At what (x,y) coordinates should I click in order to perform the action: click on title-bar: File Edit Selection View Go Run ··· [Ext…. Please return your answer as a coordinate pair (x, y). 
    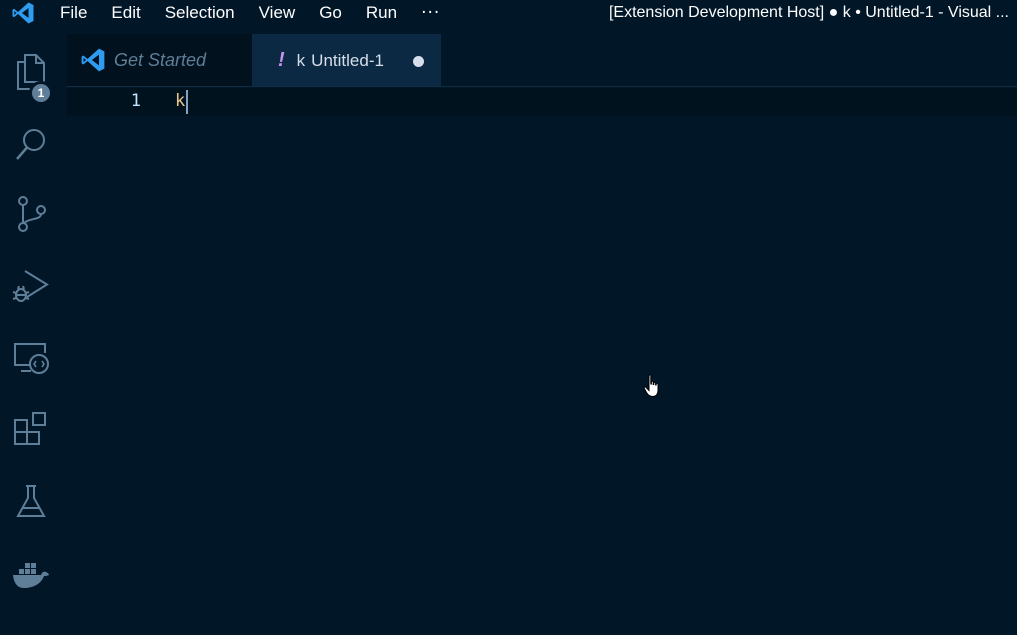
    Looking at the image, I should click on (508, 13).